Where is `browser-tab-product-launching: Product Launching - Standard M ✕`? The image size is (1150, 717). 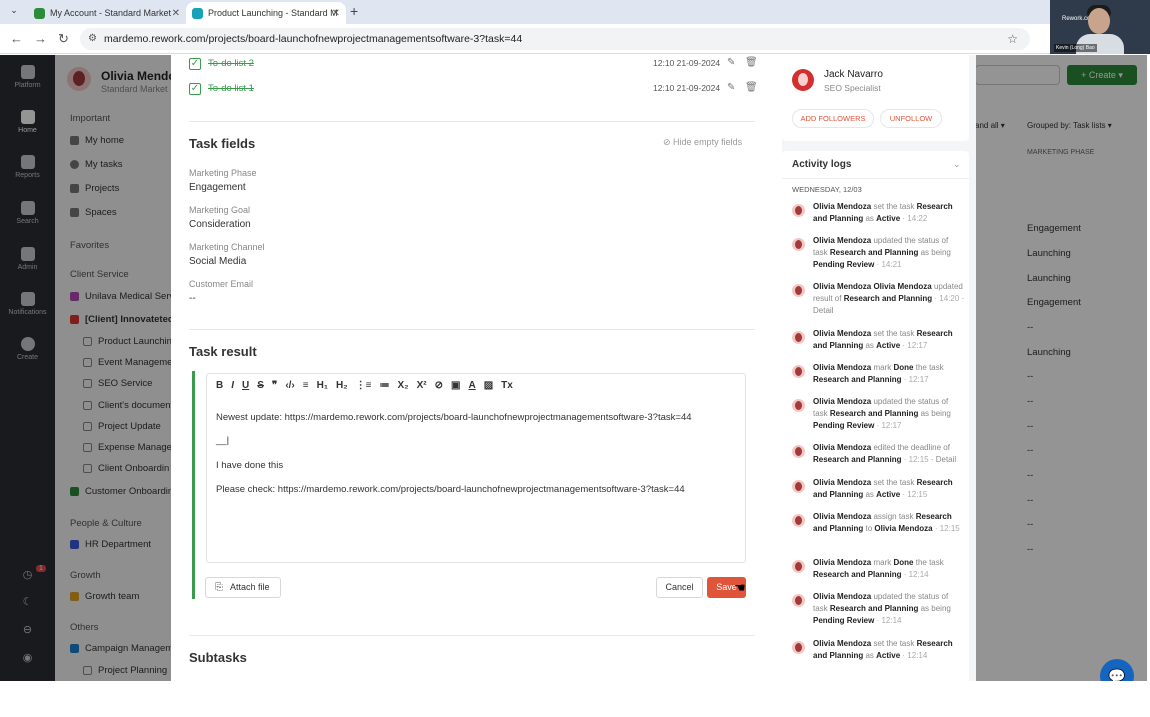
browser-tab-product-launching: Product Launching - Standard M ✕ is located at coordinates (266, 13).